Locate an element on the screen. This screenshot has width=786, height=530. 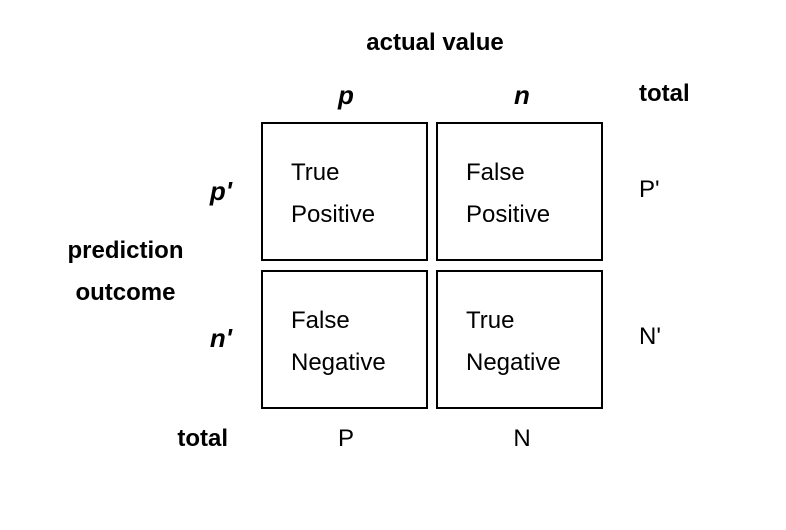
prediction-outcome-title: prediction outcome is located at coordinates (125, 272).